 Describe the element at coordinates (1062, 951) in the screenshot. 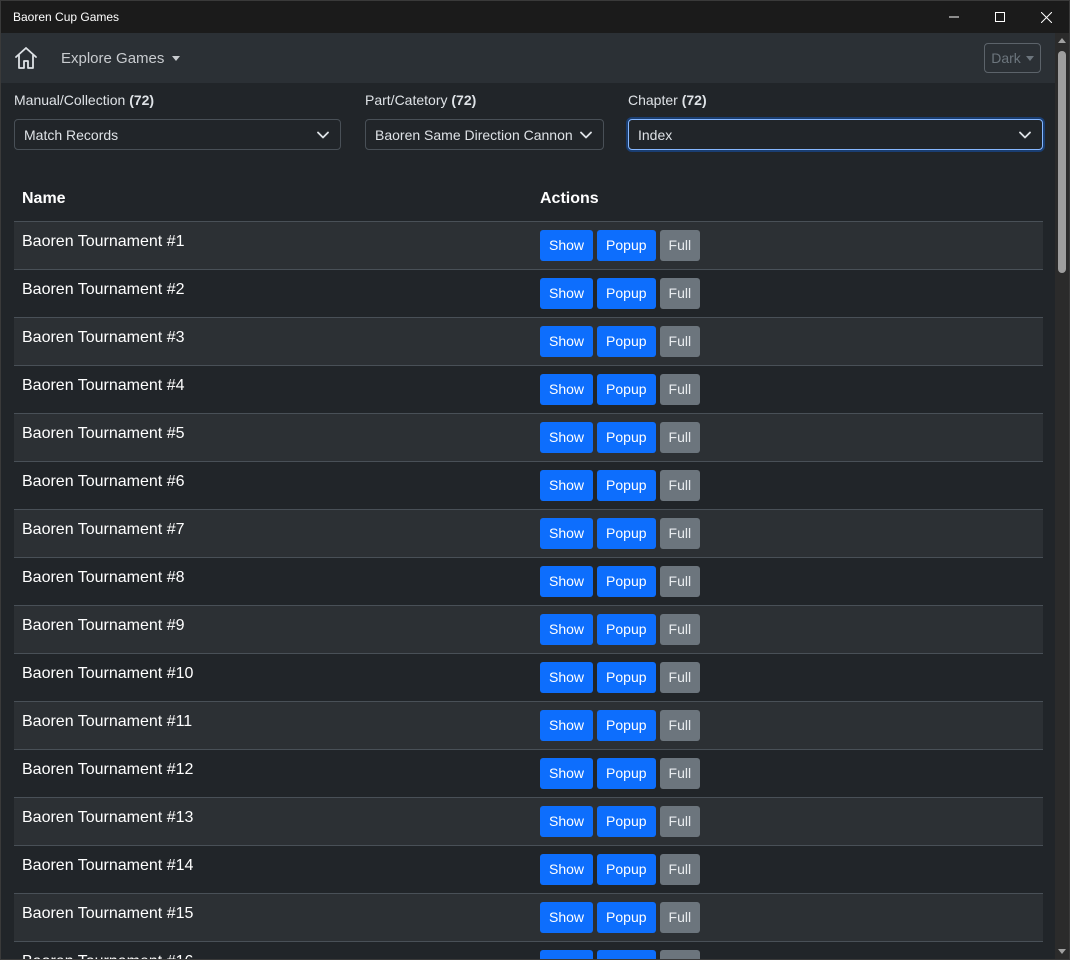

I see `scroll-down-arrow-icon` at that location.